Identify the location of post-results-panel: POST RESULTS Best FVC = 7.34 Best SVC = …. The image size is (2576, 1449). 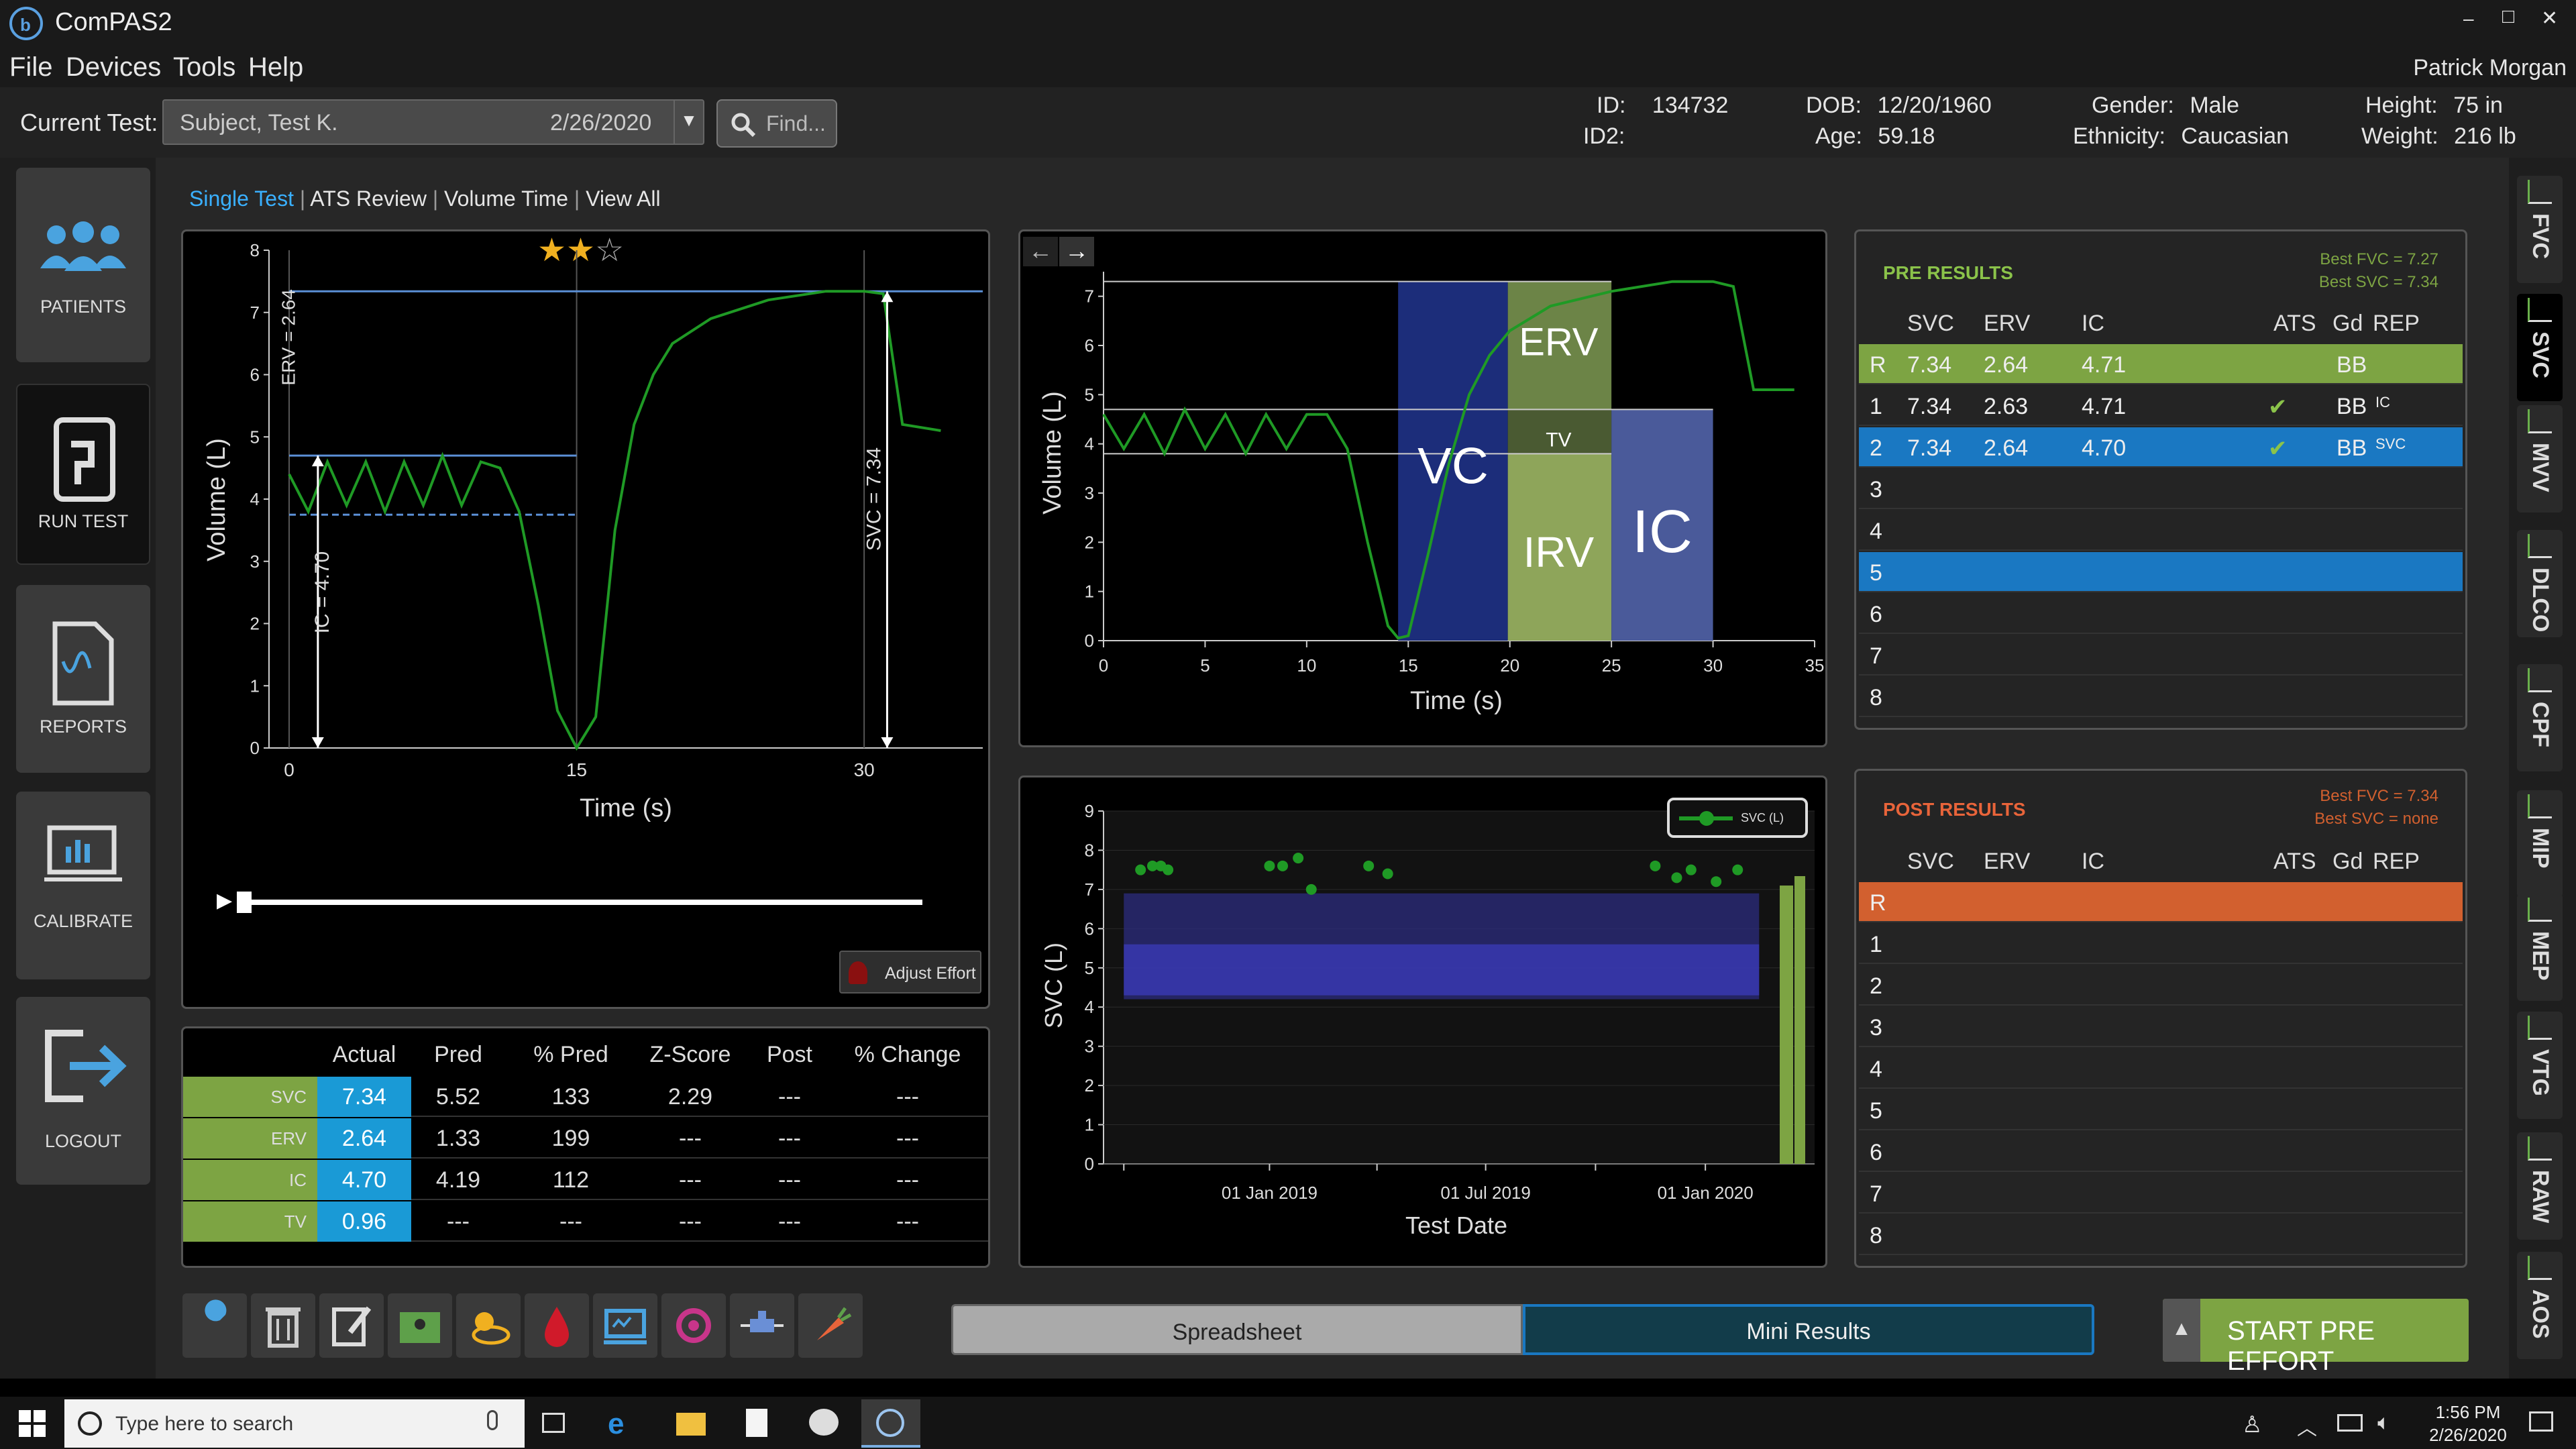
(2160, 1018).